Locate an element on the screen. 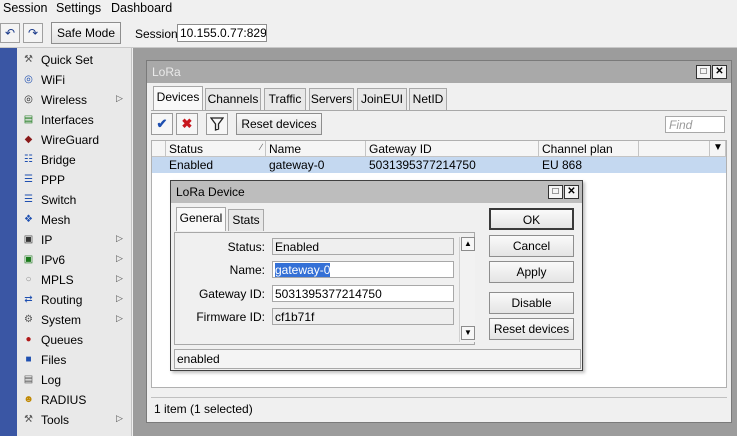 This screenshot has width=737, height=436. menu-bar: Session Settings Dashboard is located at coordinates (368, 9).